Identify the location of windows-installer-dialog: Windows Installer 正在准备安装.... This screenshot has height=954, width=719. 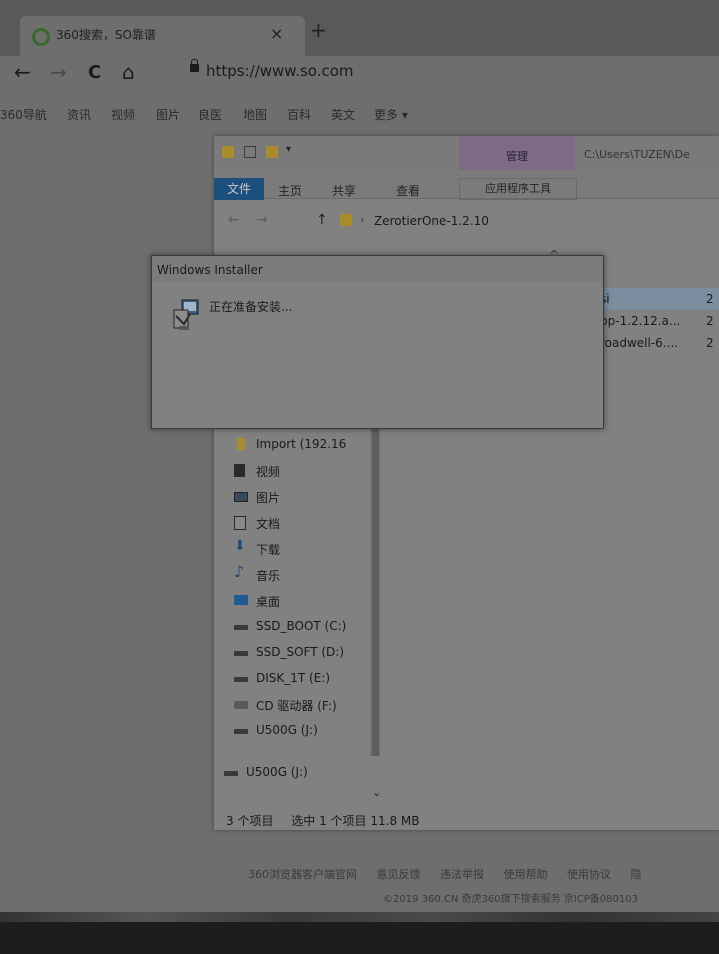
(377, 342).